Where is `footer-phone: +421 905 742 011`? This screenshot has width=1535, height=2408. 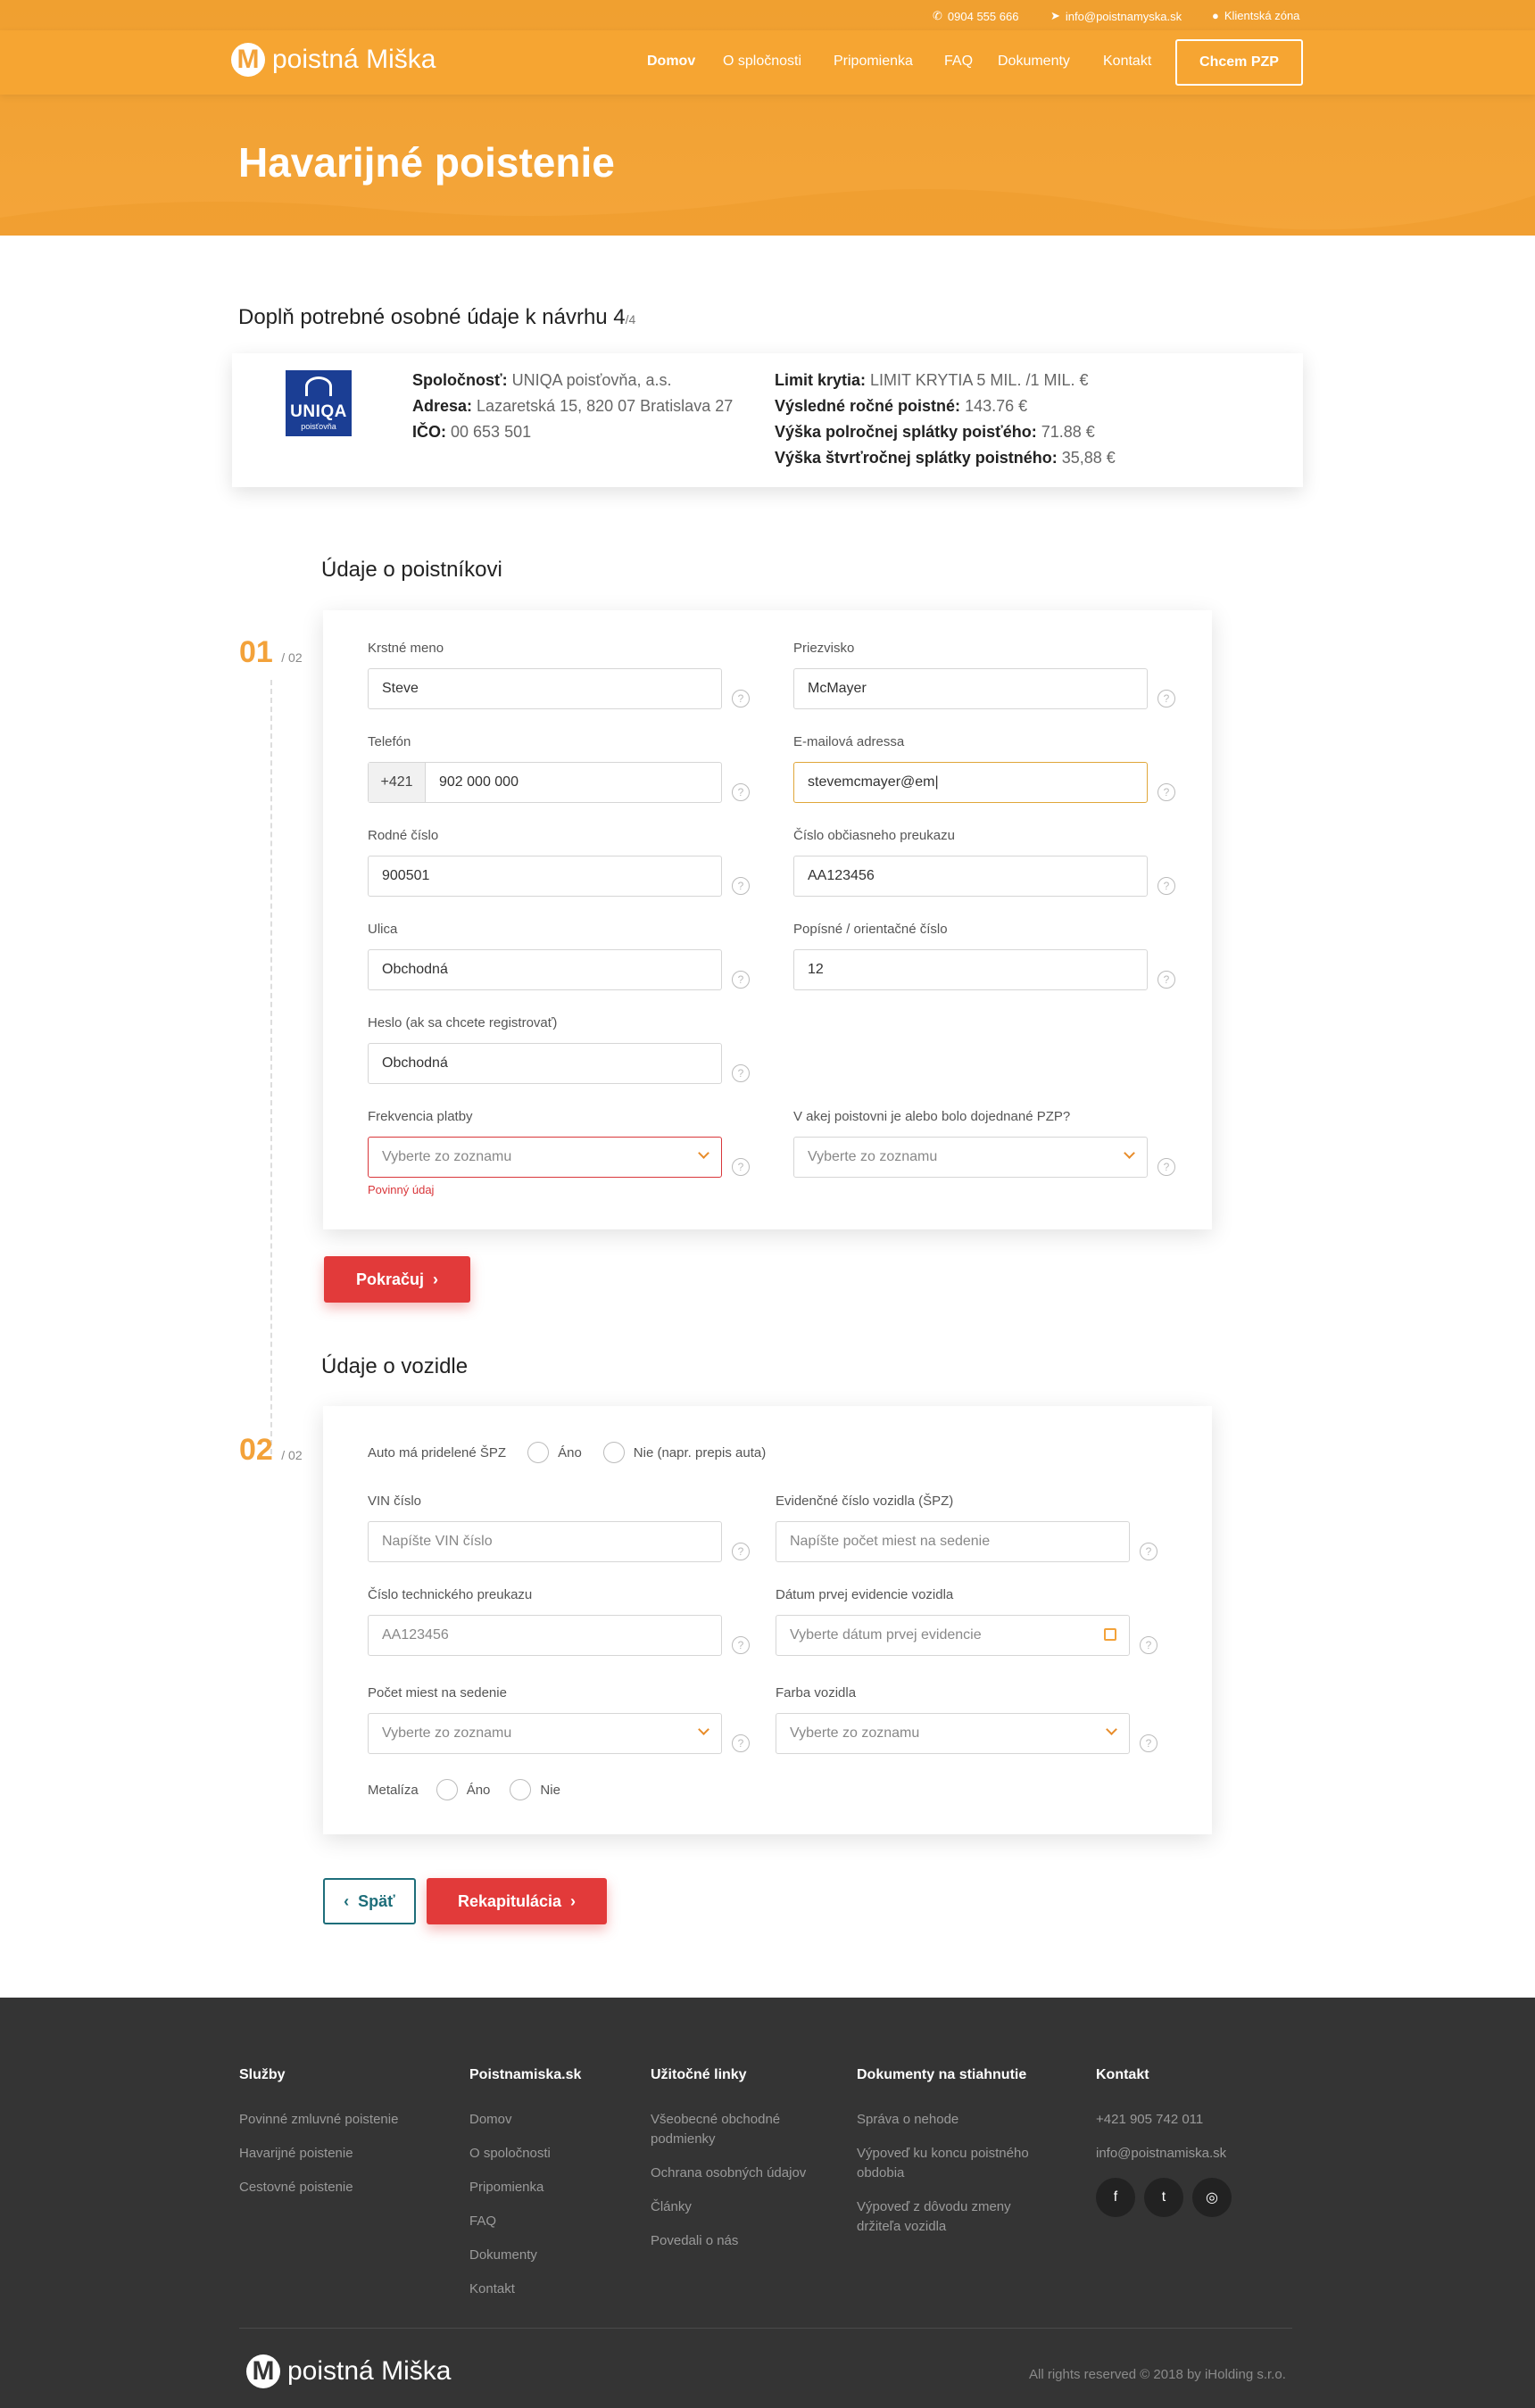
footer-phone: +421 905 742 011 is located at coordinates (1164, 2120).